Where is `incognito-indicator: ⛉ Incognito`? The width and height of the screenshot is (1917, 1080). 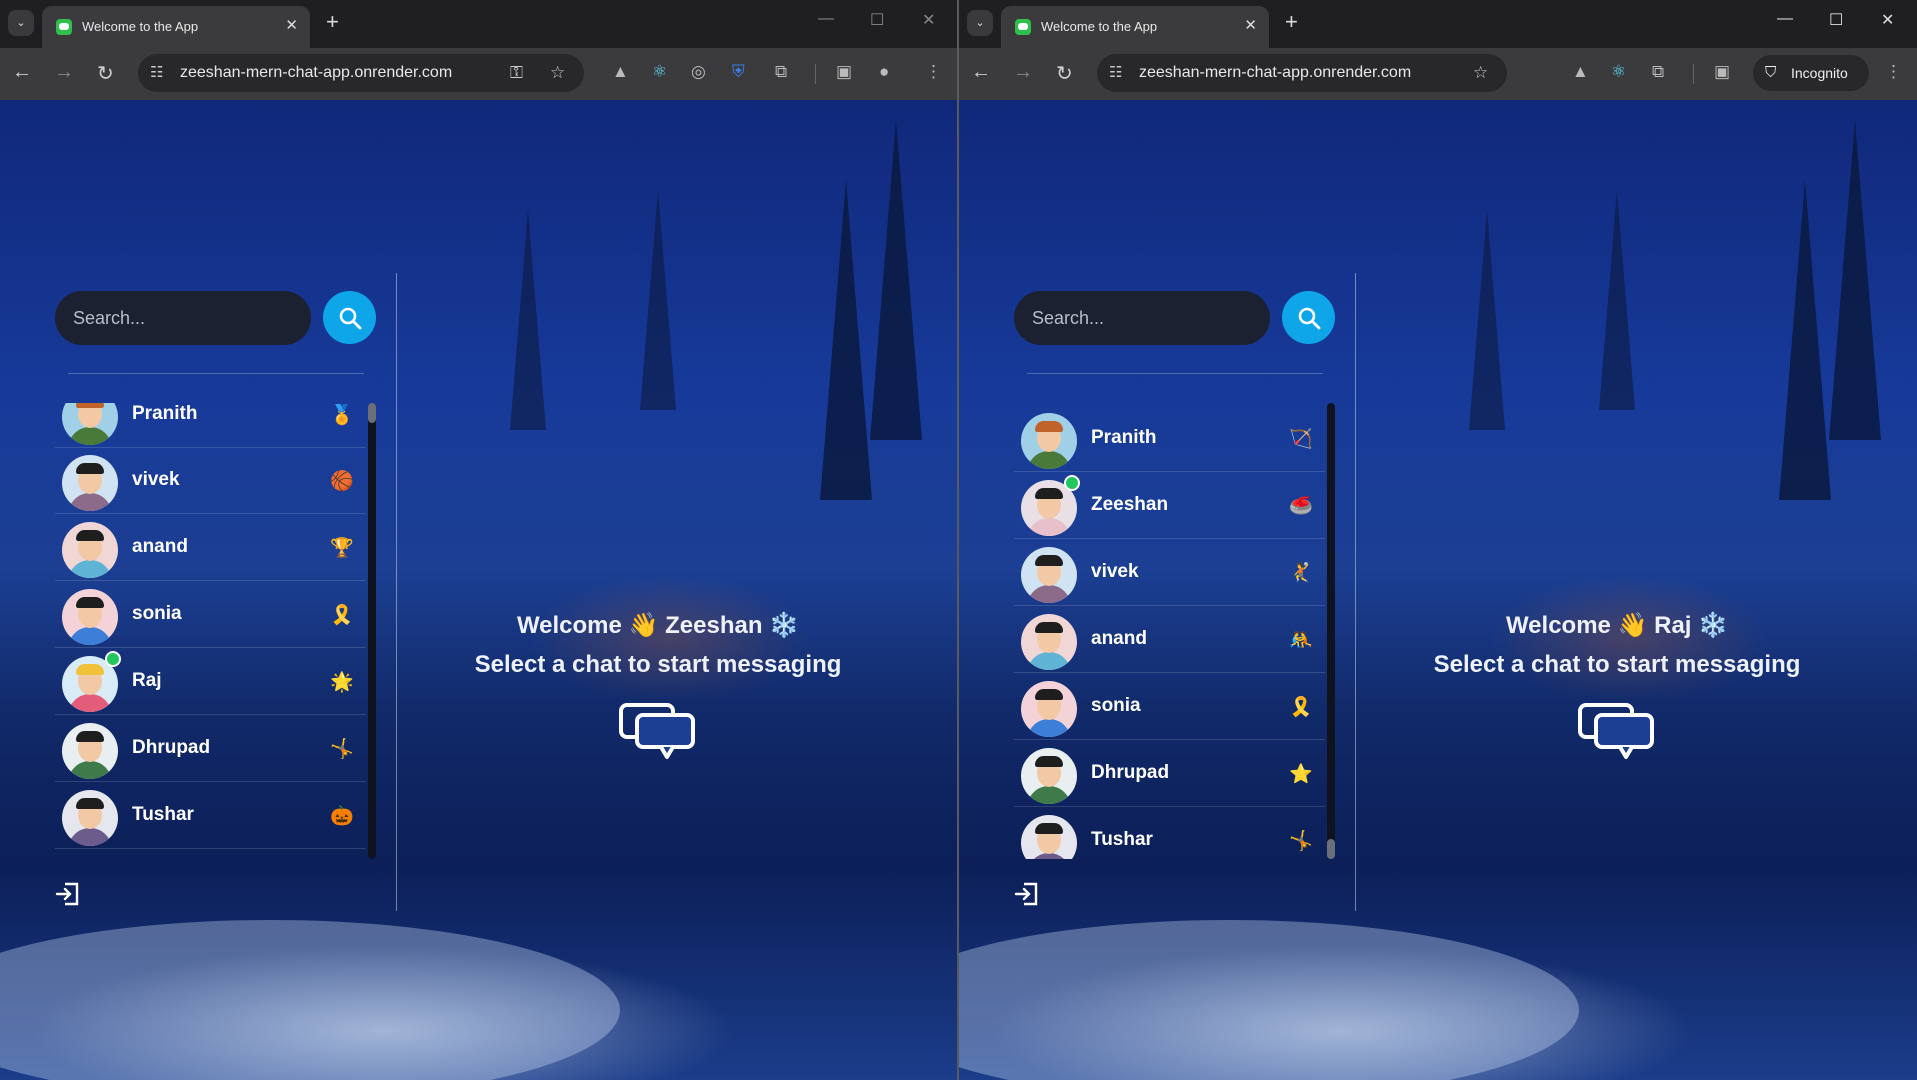 incognito-indicator: ⛉ Incognito is located at coordinates (1811, 73).